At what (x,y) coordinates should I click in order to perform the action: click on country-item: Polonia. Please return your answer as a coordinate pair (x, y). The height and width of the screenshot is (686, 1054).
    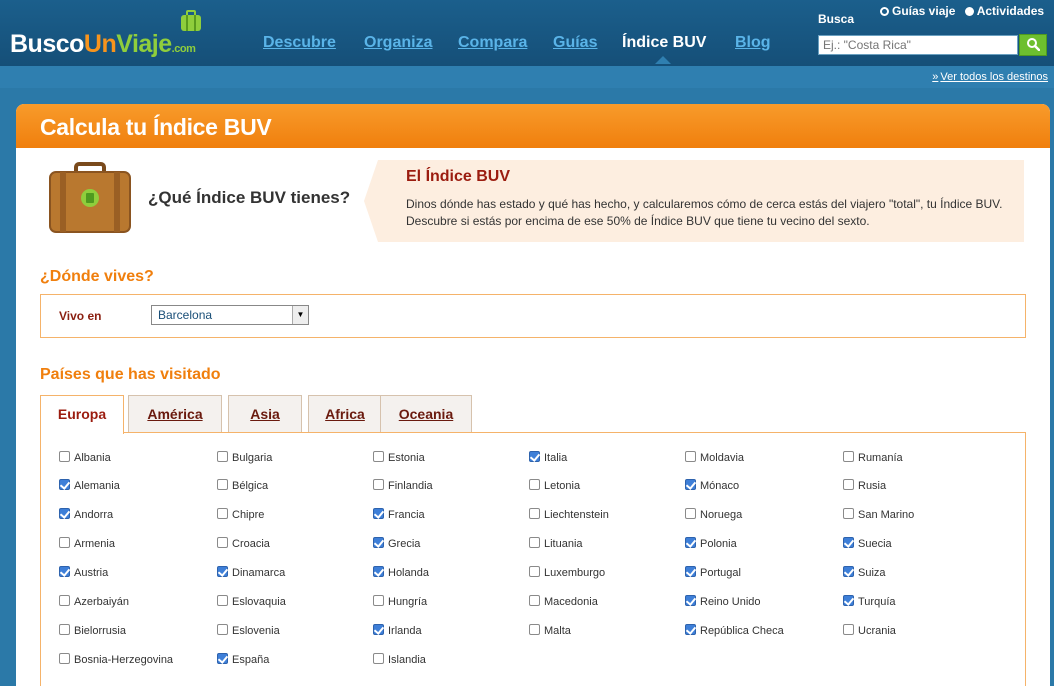
    Looking at the image, I should click on (711, 543).